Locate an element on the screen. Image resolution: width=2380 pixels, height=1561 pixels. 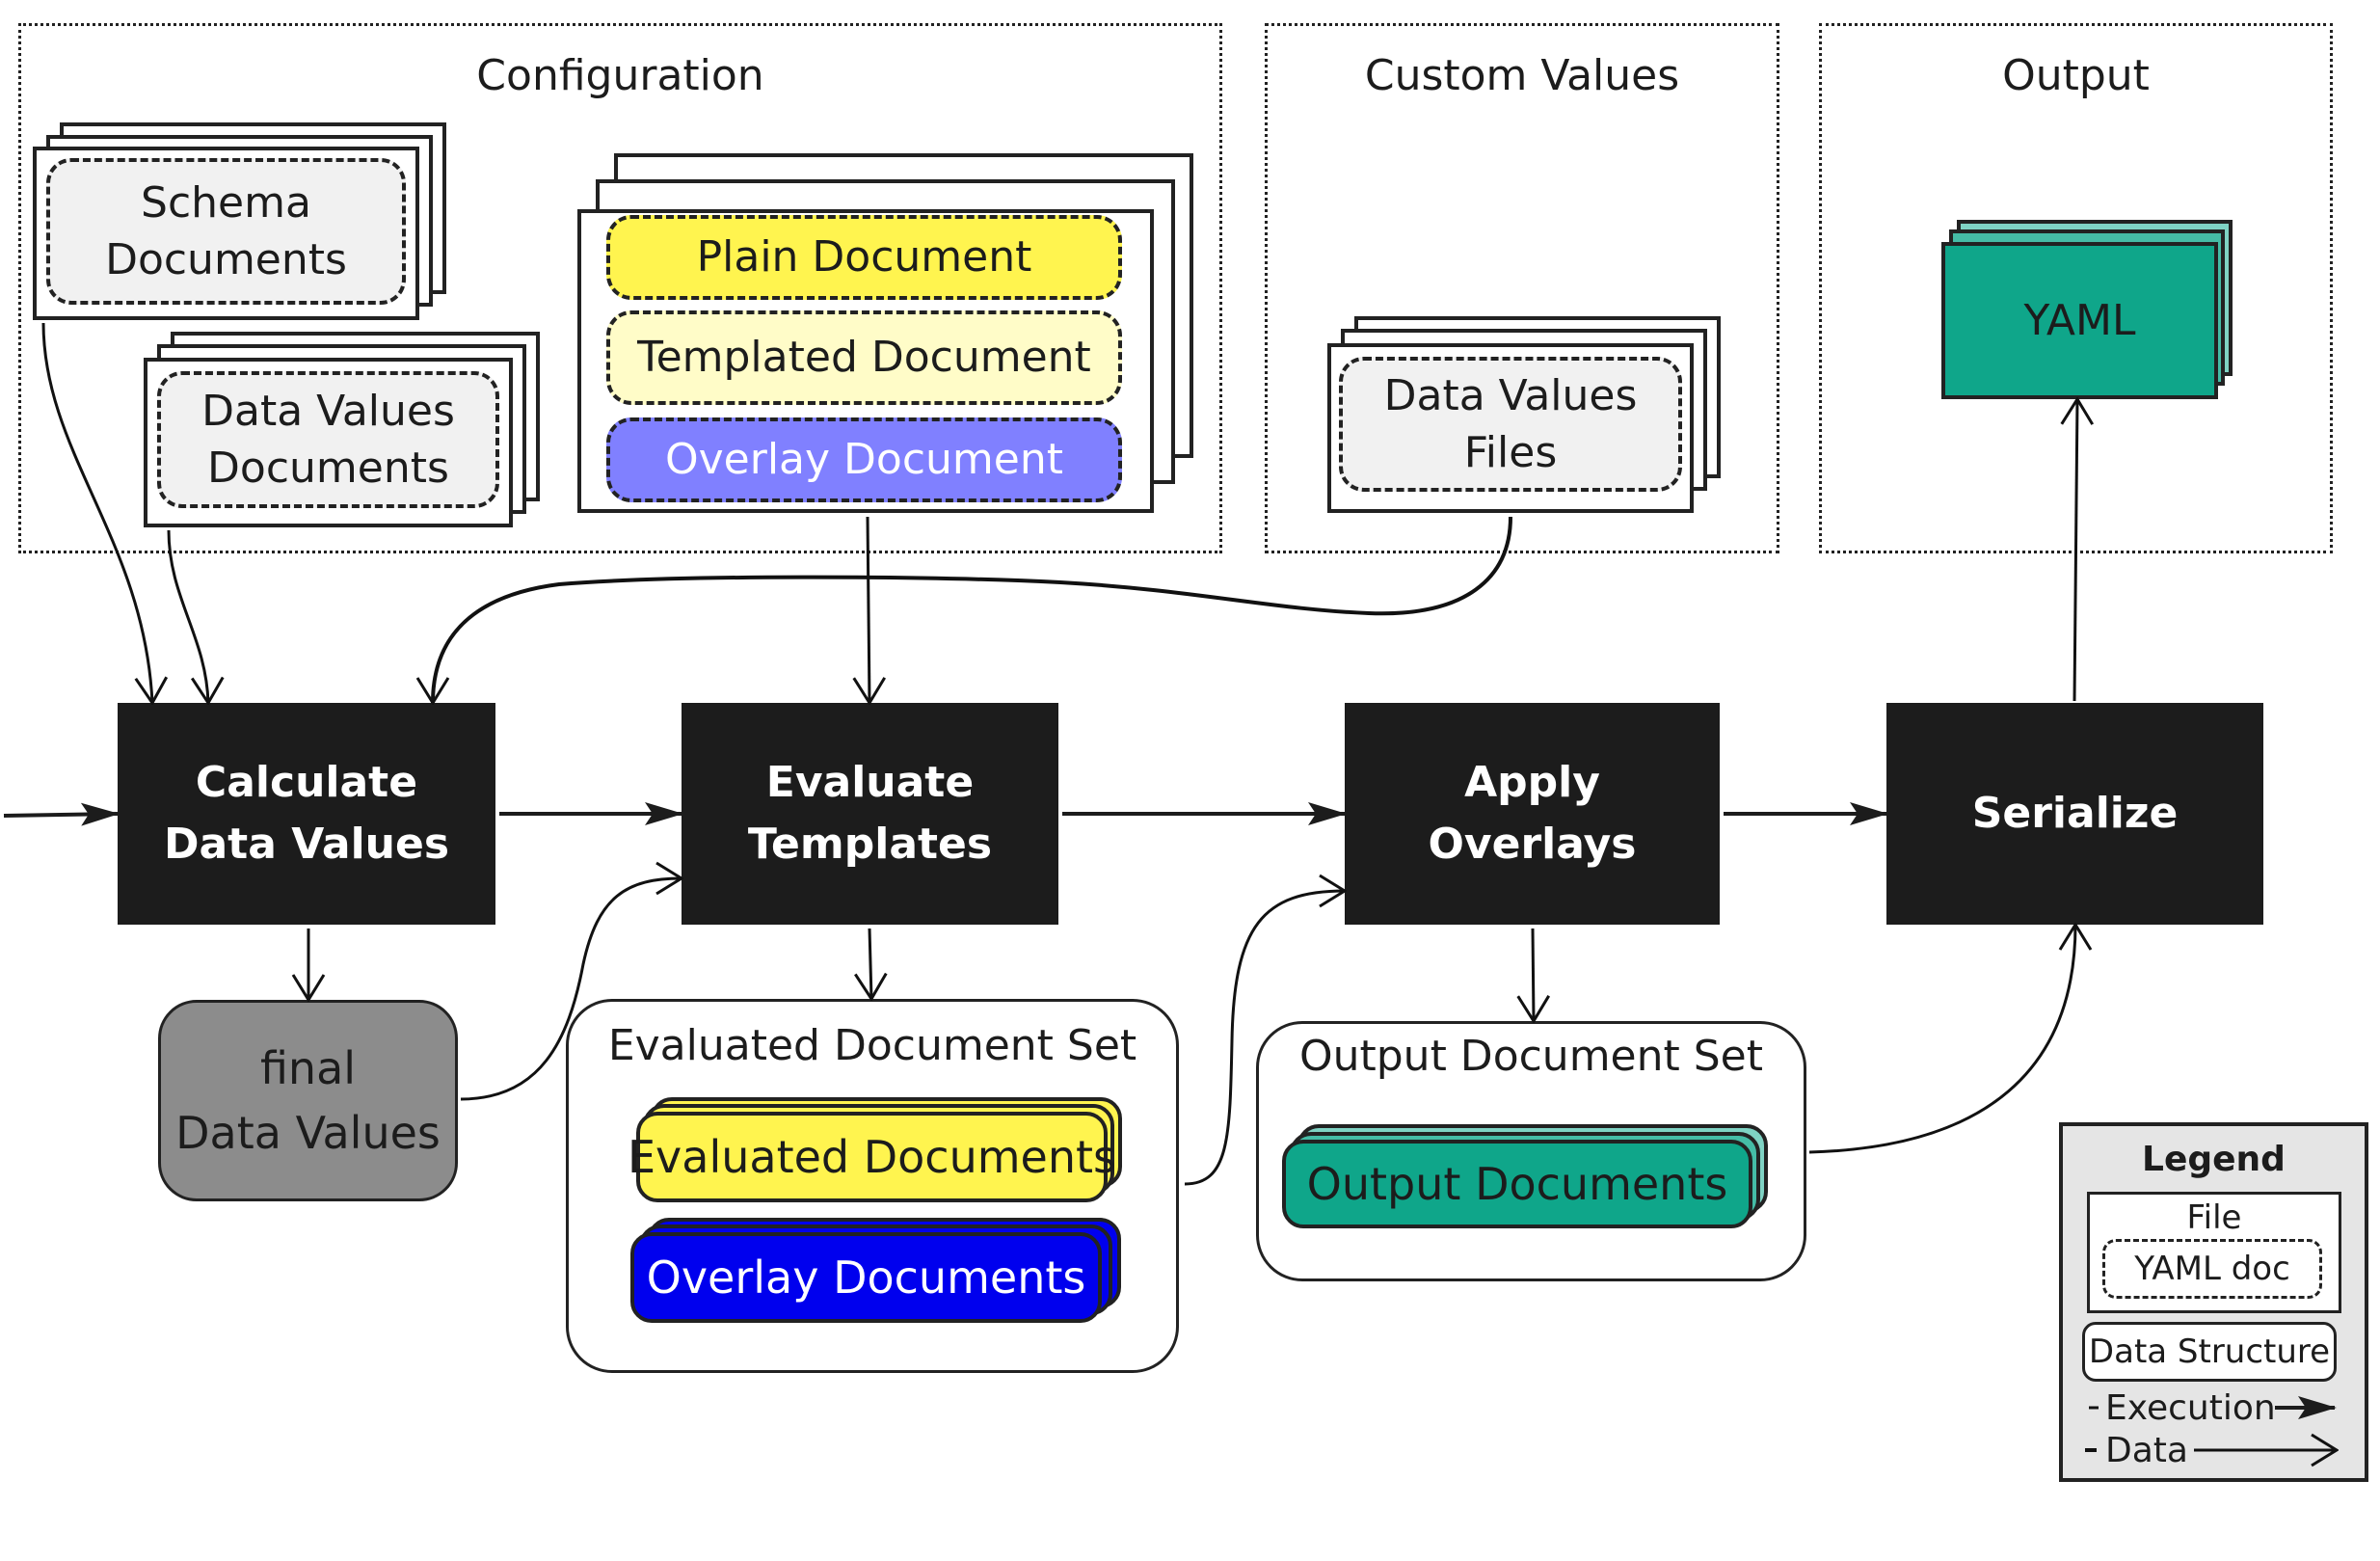
final-data-values: final Data Values is located at coordinates (308, 1100).